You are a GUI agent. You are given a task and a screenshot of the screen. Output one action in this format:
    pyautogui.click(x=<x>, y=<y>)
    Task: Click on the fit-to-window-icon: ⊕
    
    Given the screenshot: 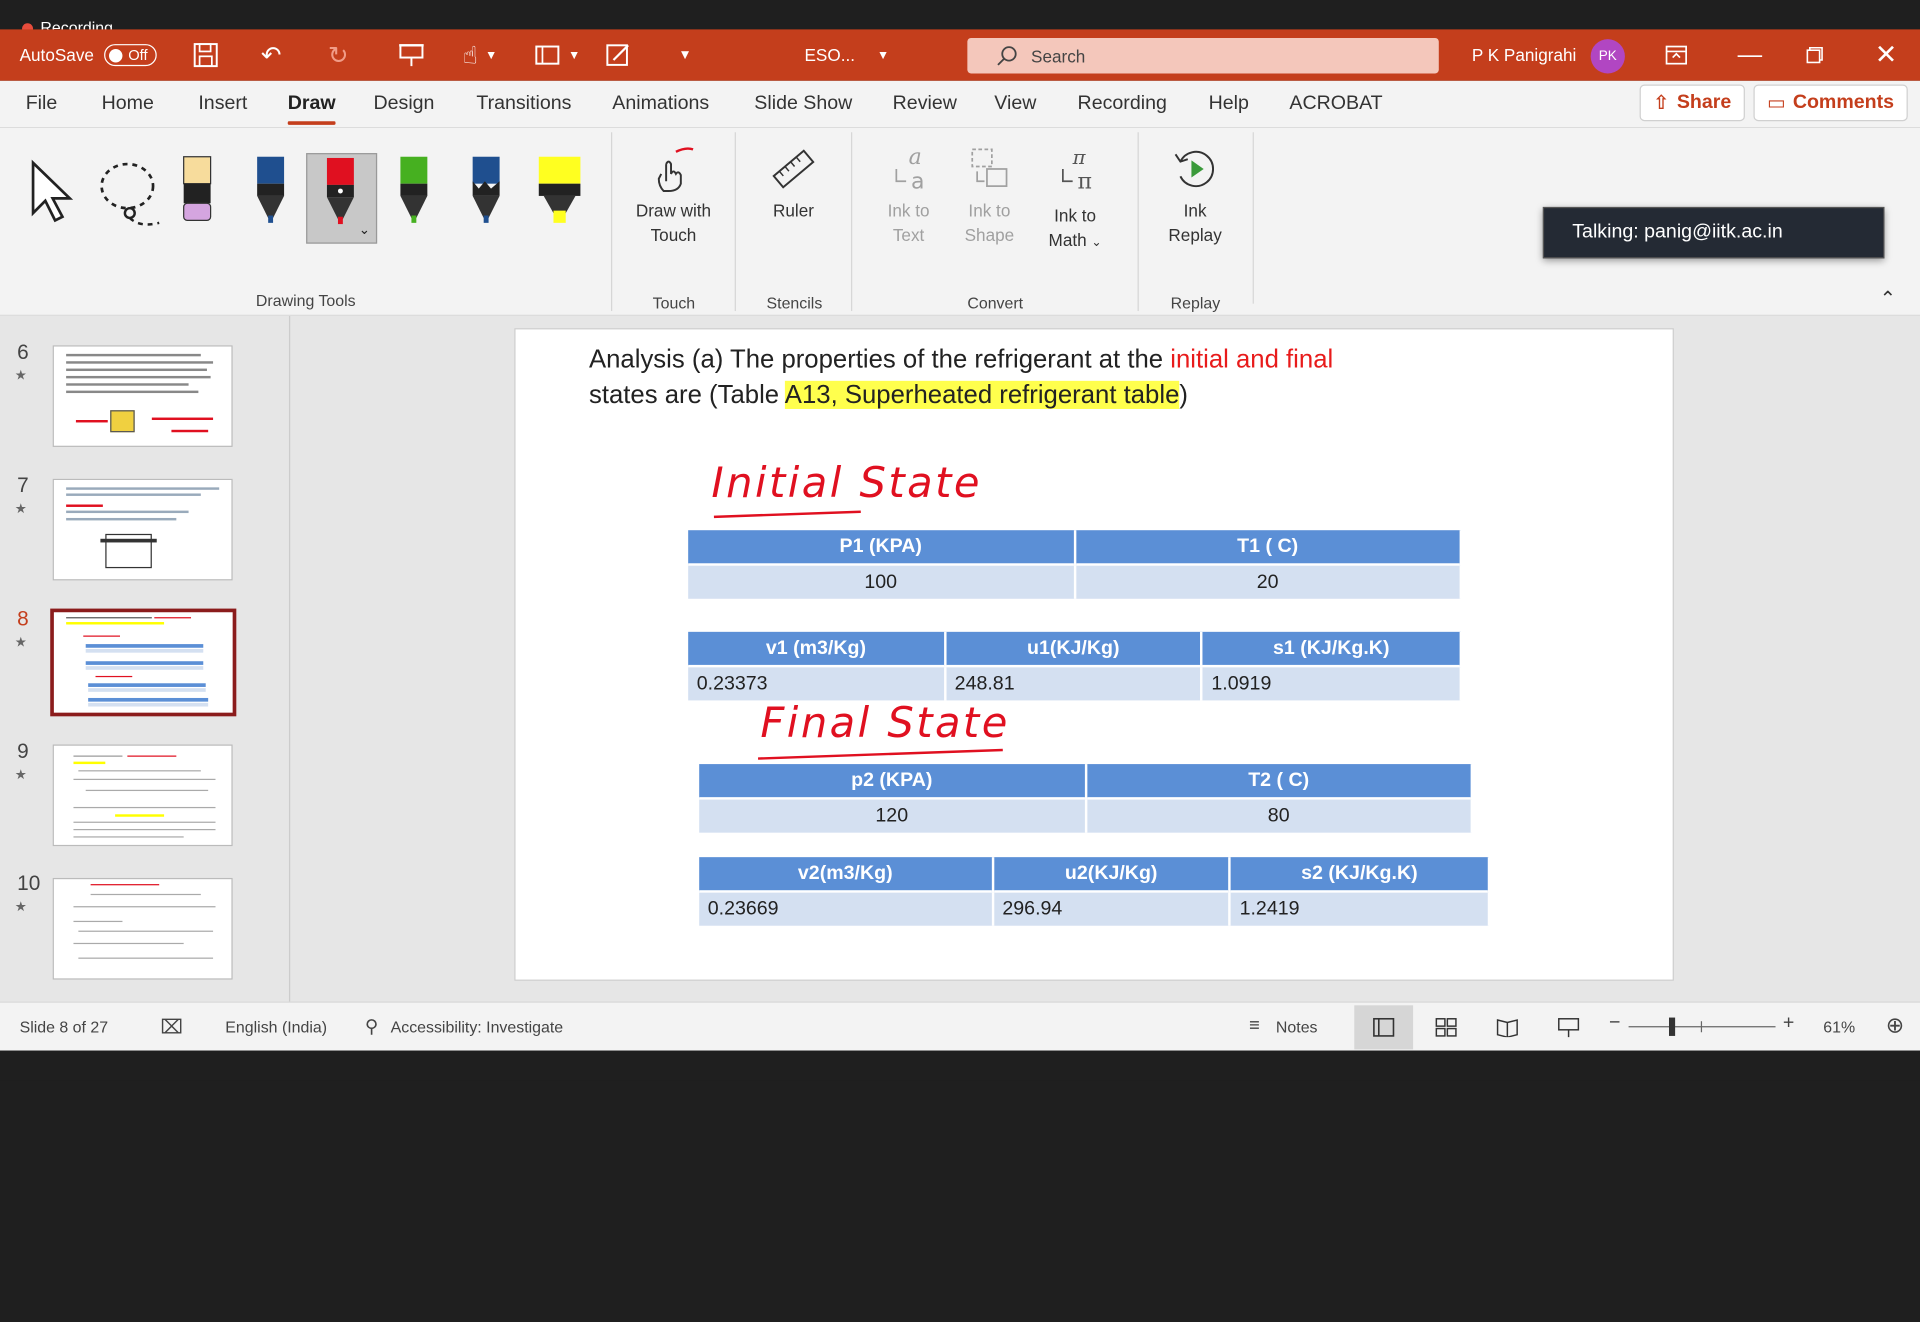 What is the action you would take?
    pyautogui.click(x=1895, y=1026)
    